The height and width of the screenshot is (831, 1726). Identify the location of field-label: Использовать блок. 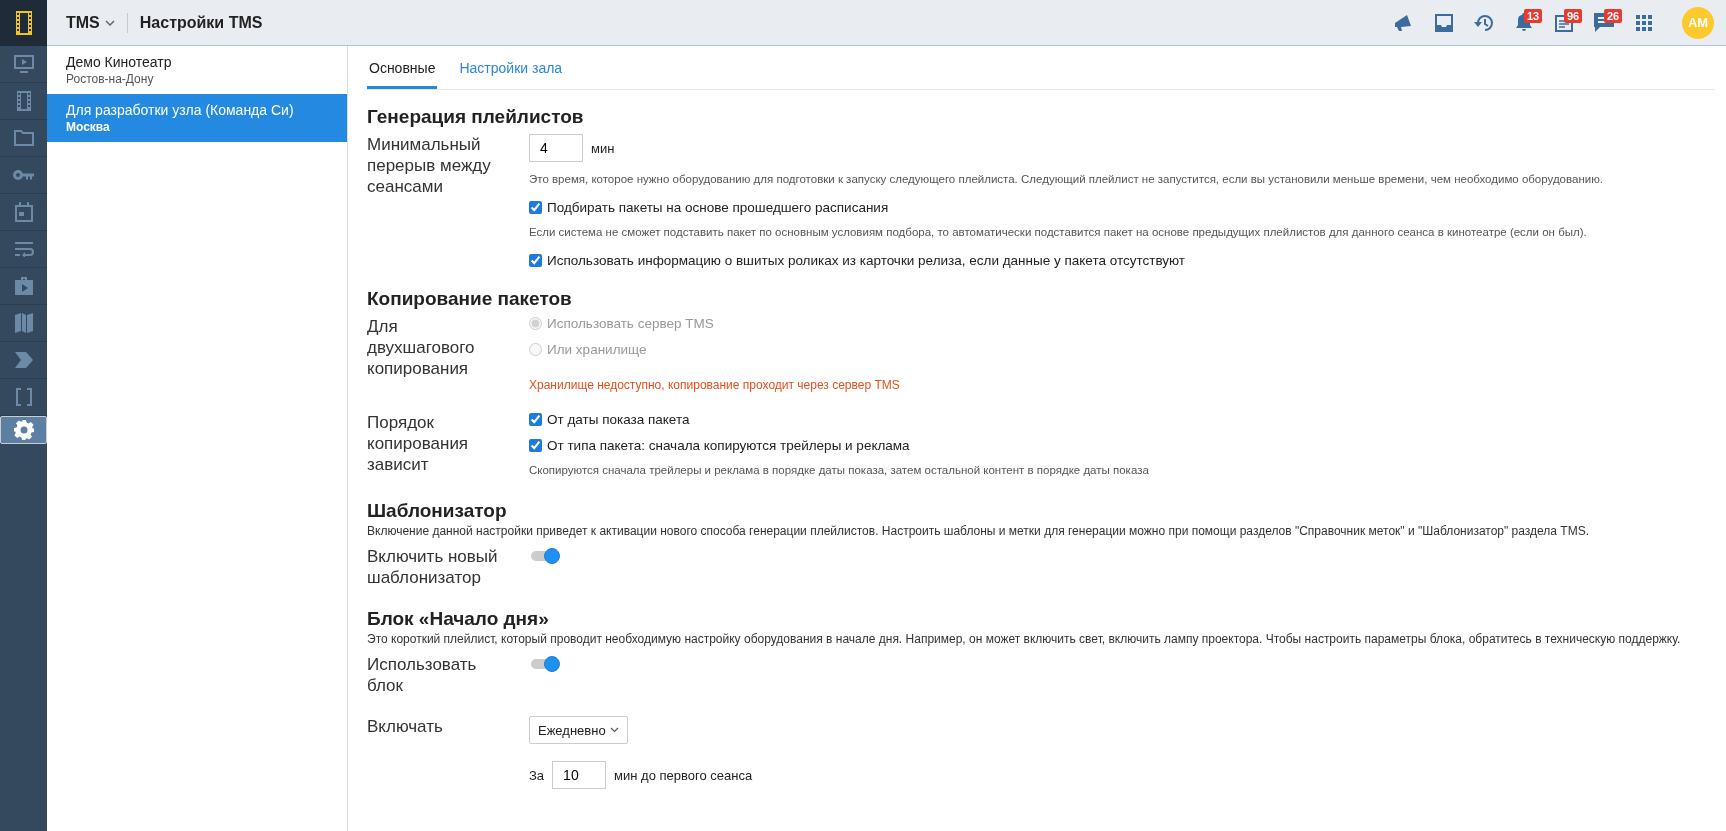
(422, 675).